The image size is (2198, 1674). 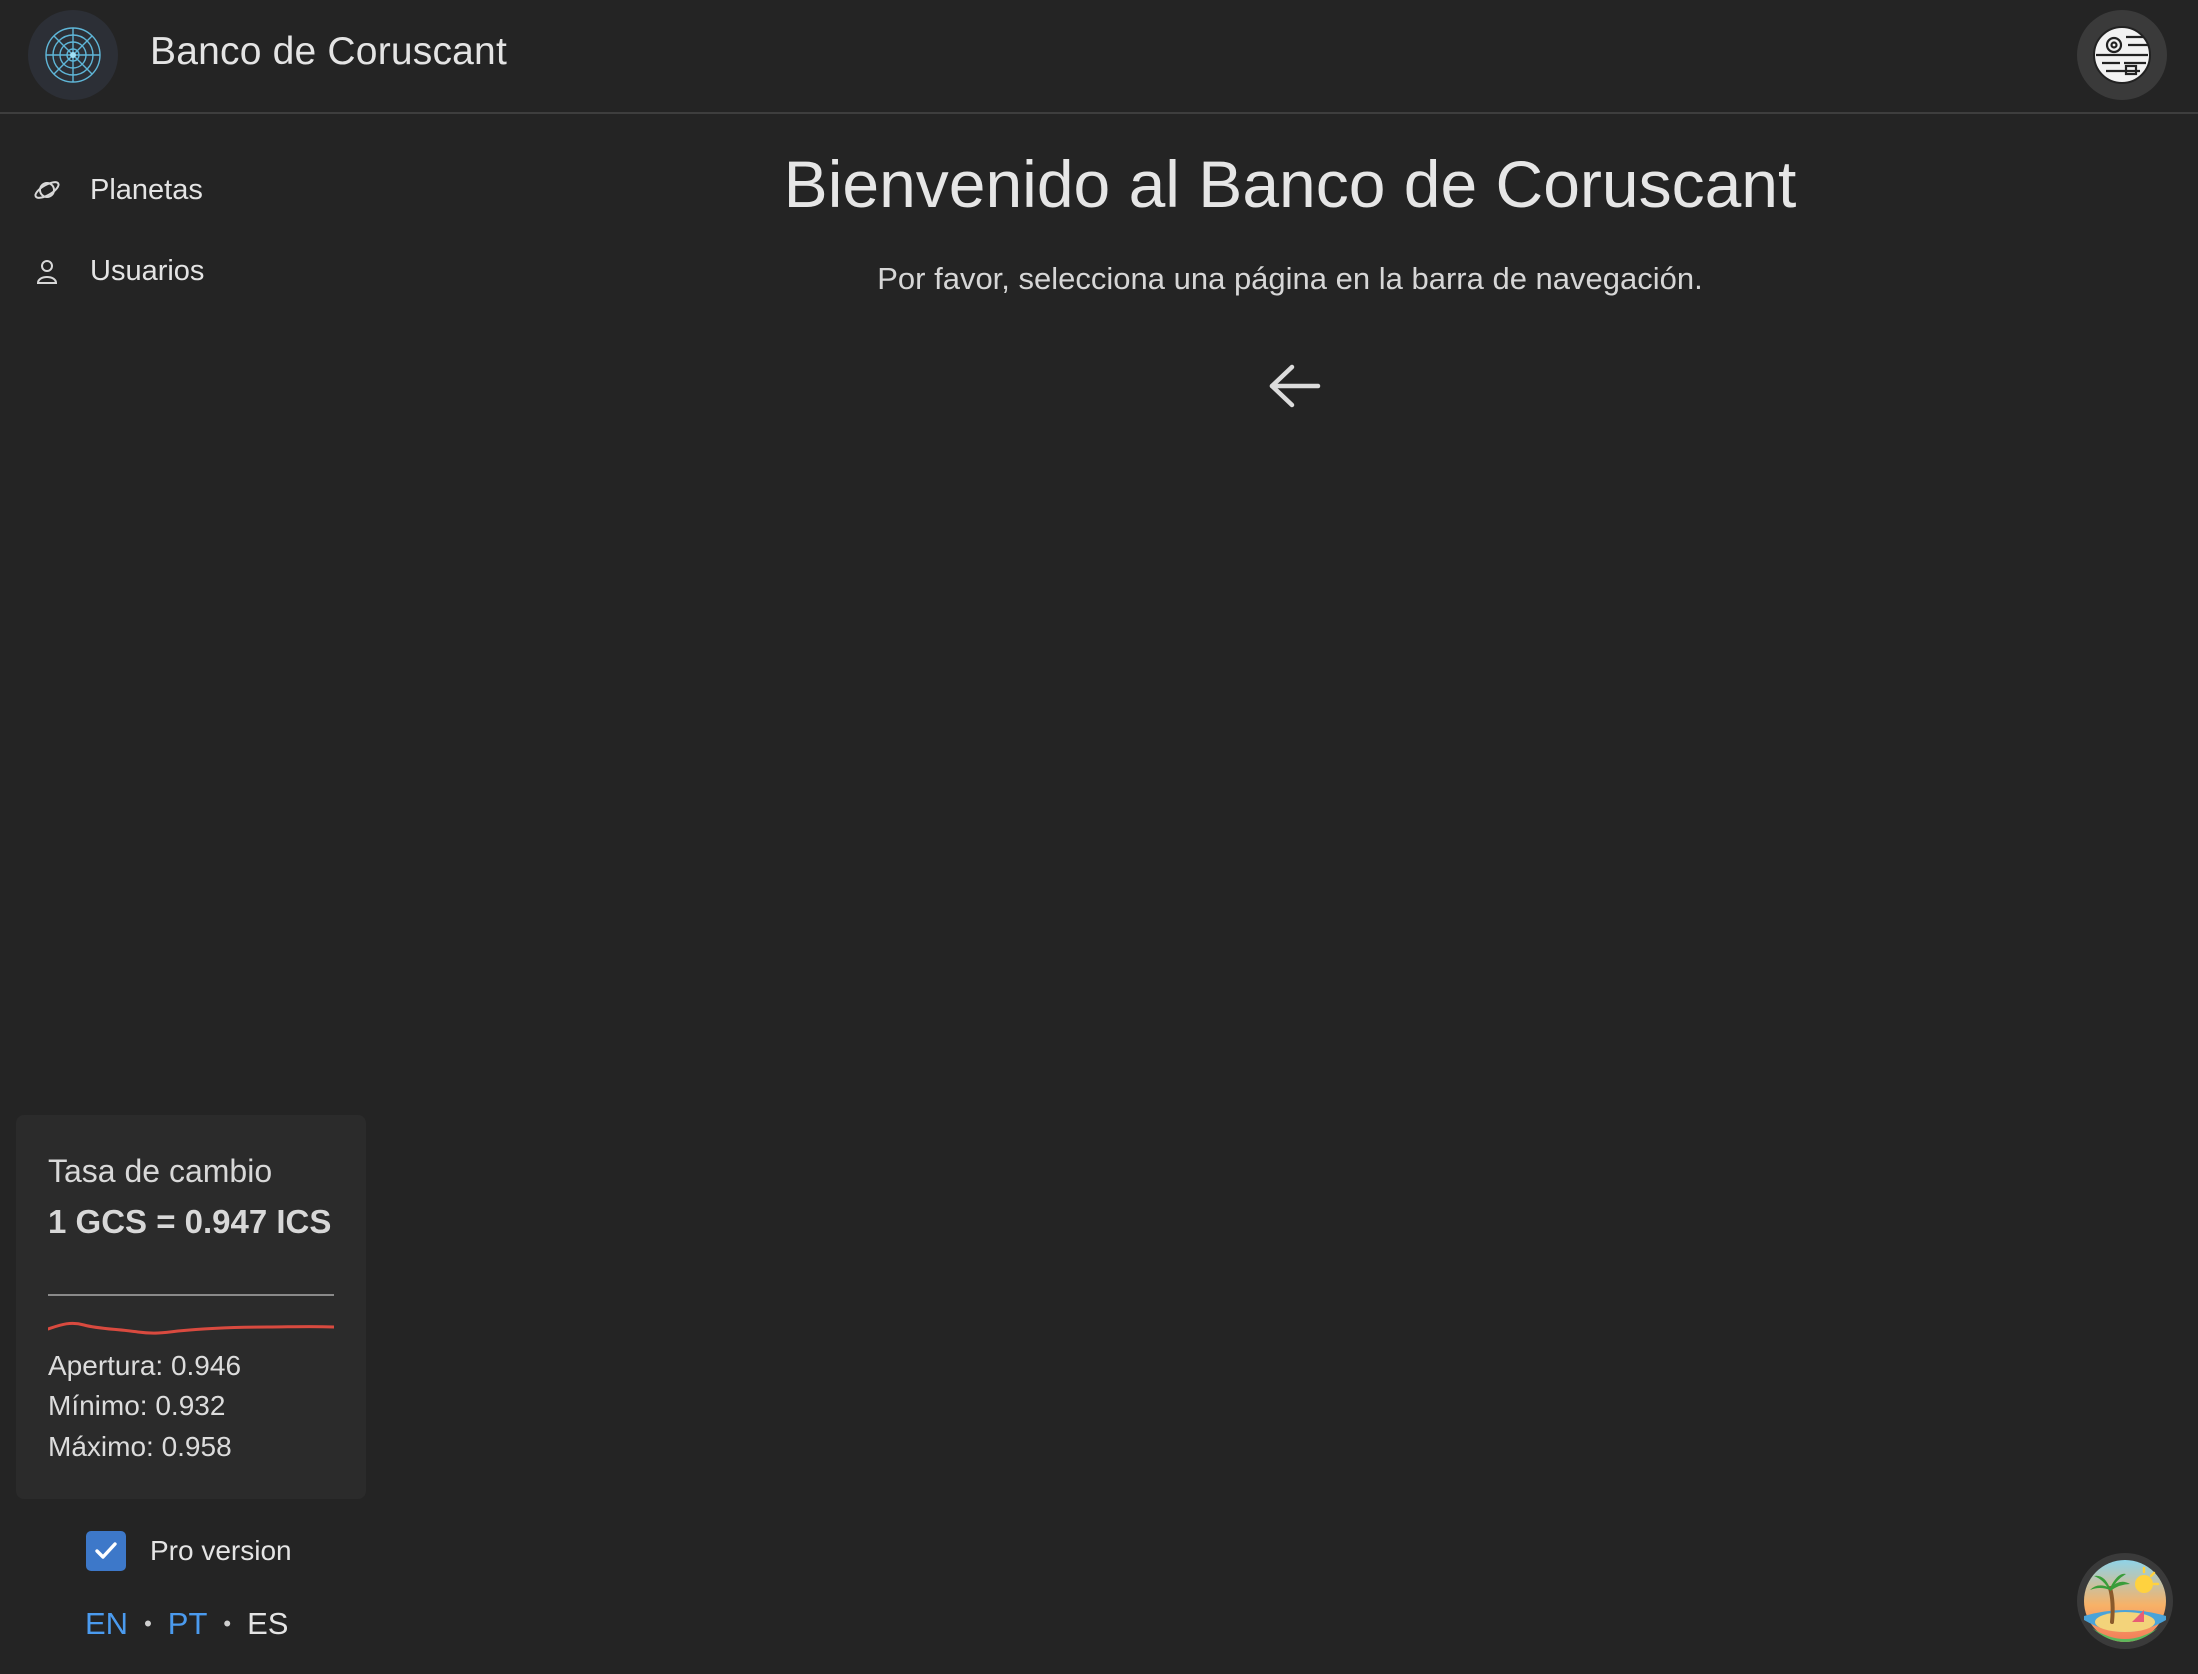 What do you see at coordinates (191, 1295) in the screenshot?
I see `exchange-divider` at bounding box center [191, 1295].